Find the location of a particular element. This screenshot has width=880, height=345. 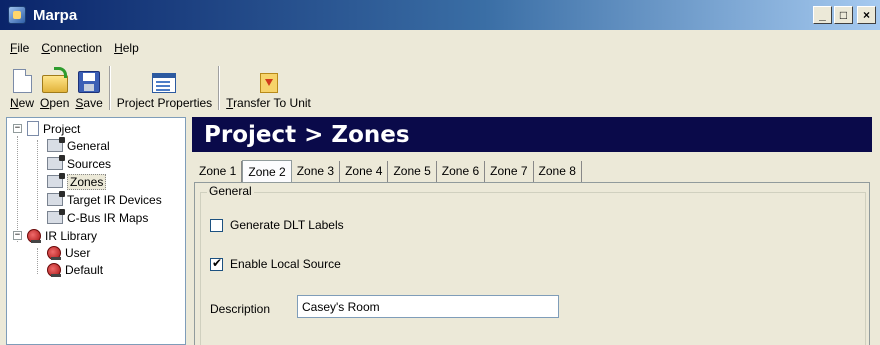

tree-item-label: C-Bus IR Maps is located at coordinates (108, 217).